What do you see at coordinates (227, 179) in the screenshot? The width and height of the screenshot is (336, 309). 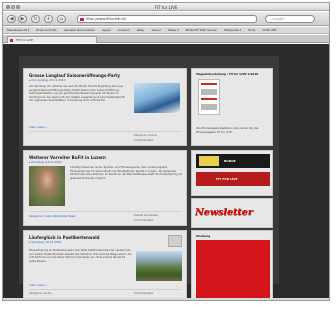 I see `banner-label: FIT FUR LIVE` at bounding box center [227, 179].